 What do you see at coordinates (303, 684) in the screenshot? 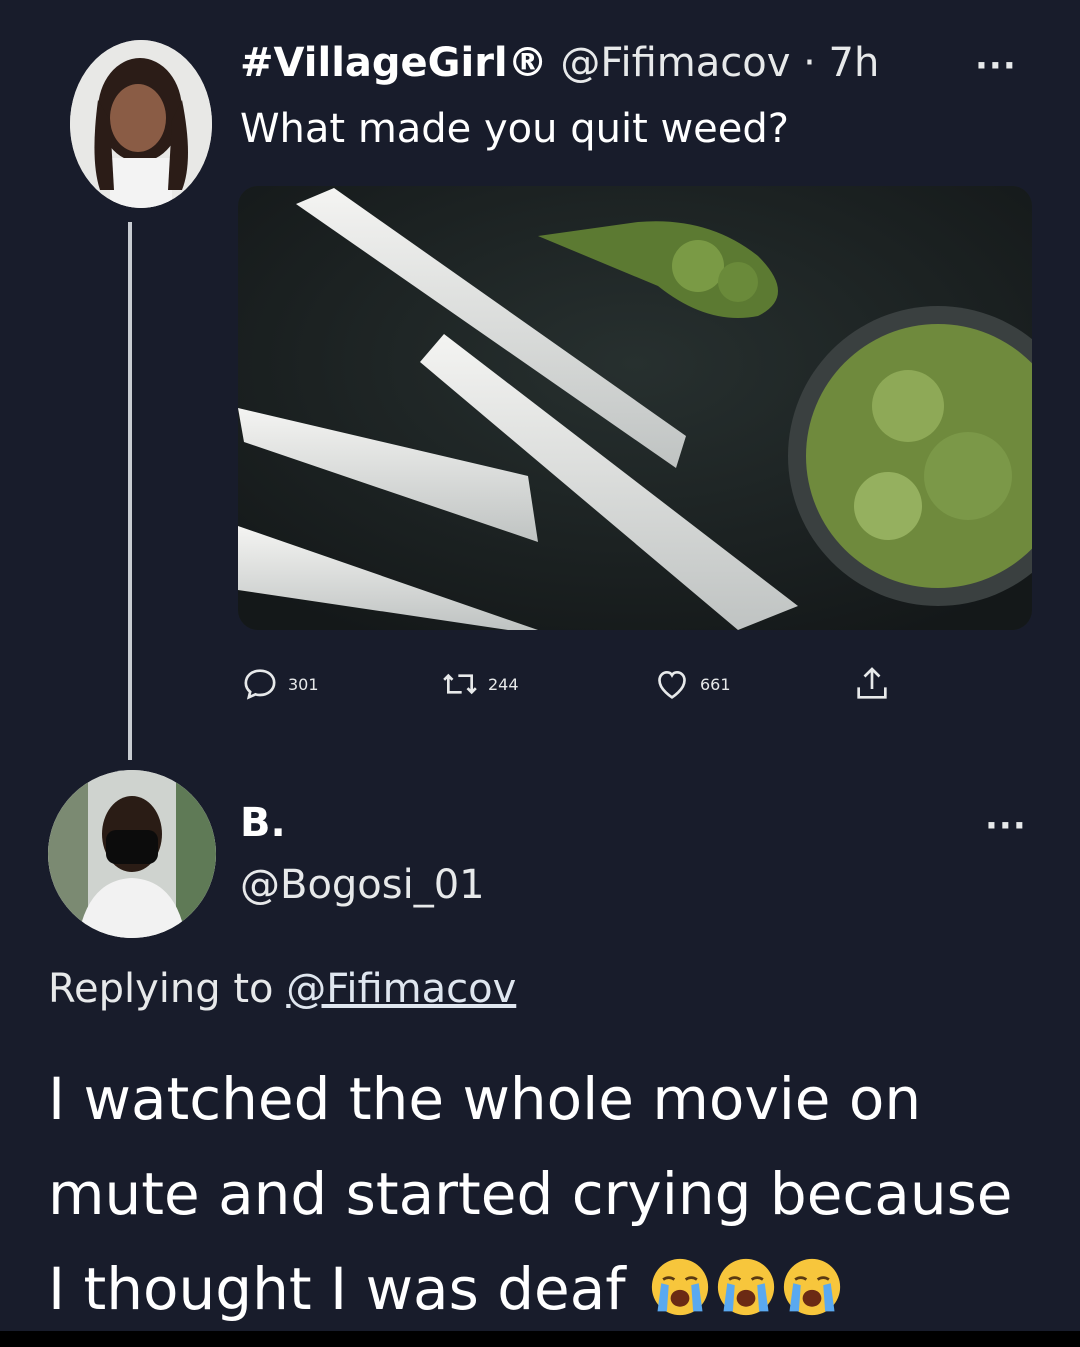
I see `reply-count: 301` at bounding box center [303, 684].